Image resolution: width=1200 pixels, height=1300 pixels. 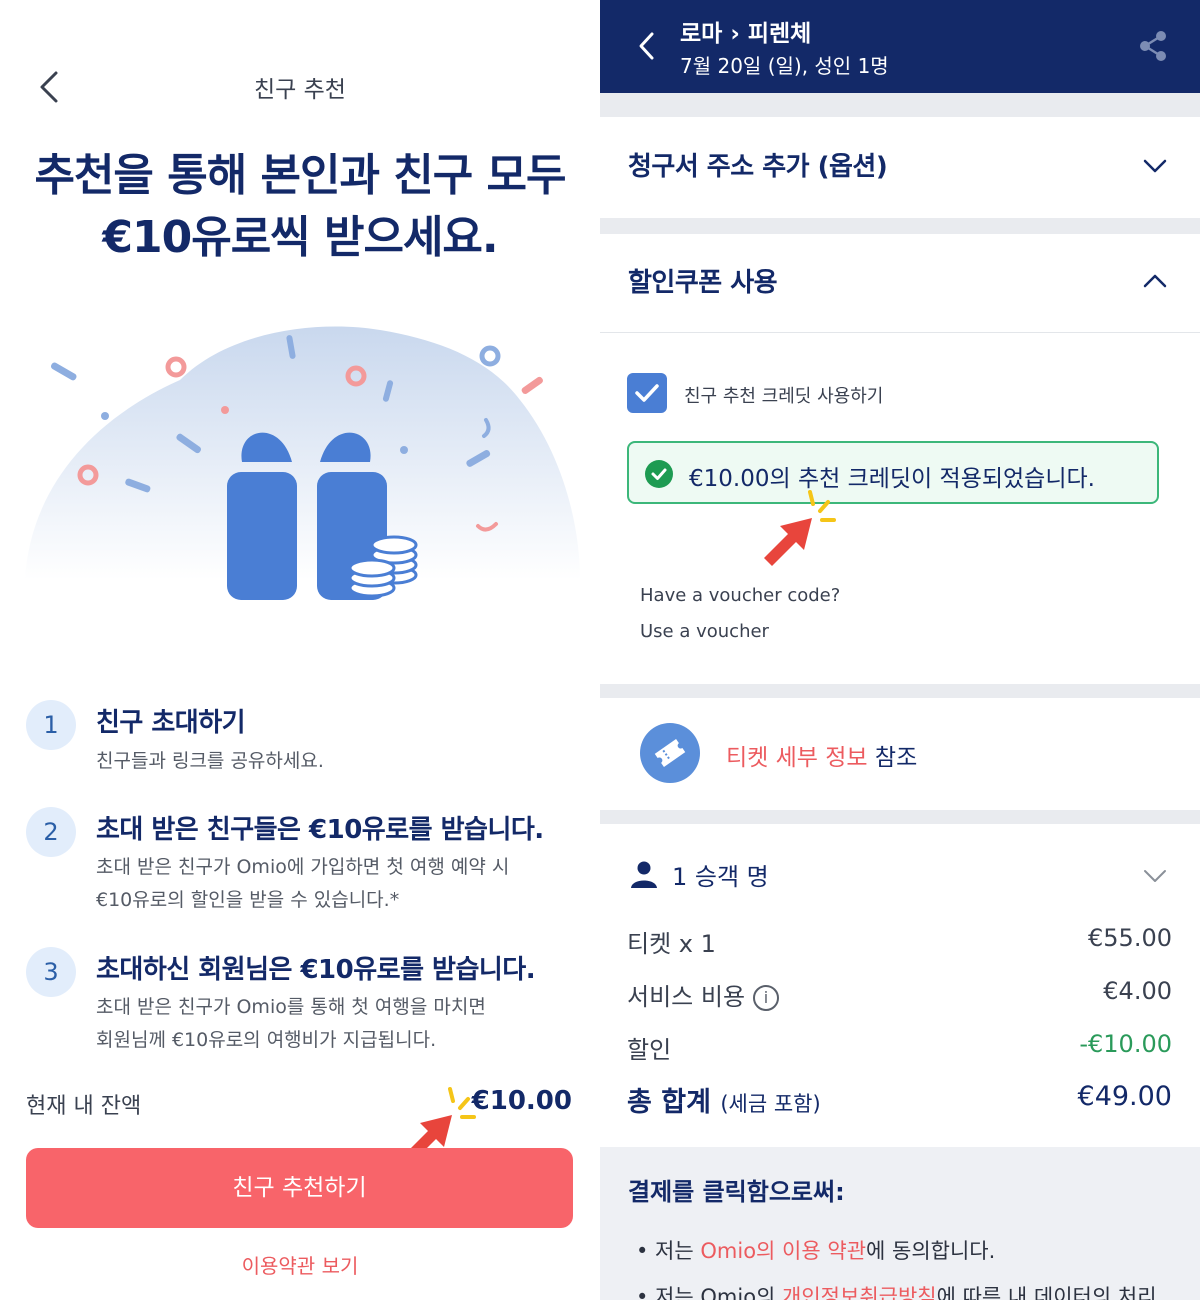 I want to click on referral-credit-checkbox, so click(x=647, y=393).